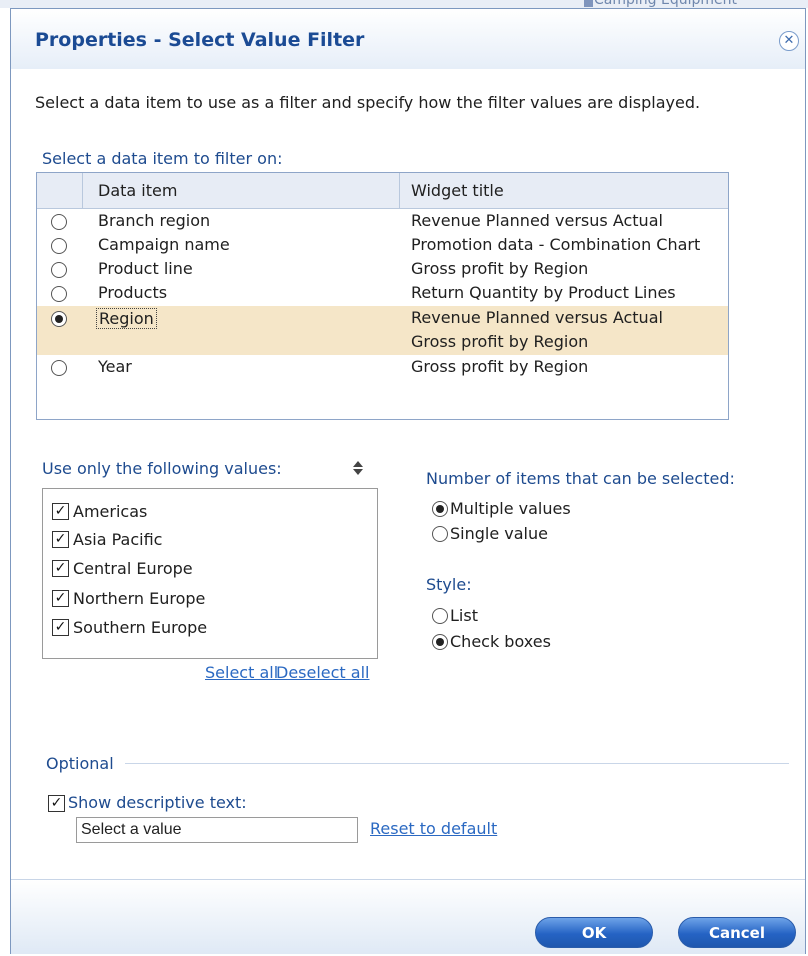  What do you see at coordinates (56, 803) in the screenshot?
I see `show-descriptive-text-checkbox: ✓` at bounding box center [56, 803].